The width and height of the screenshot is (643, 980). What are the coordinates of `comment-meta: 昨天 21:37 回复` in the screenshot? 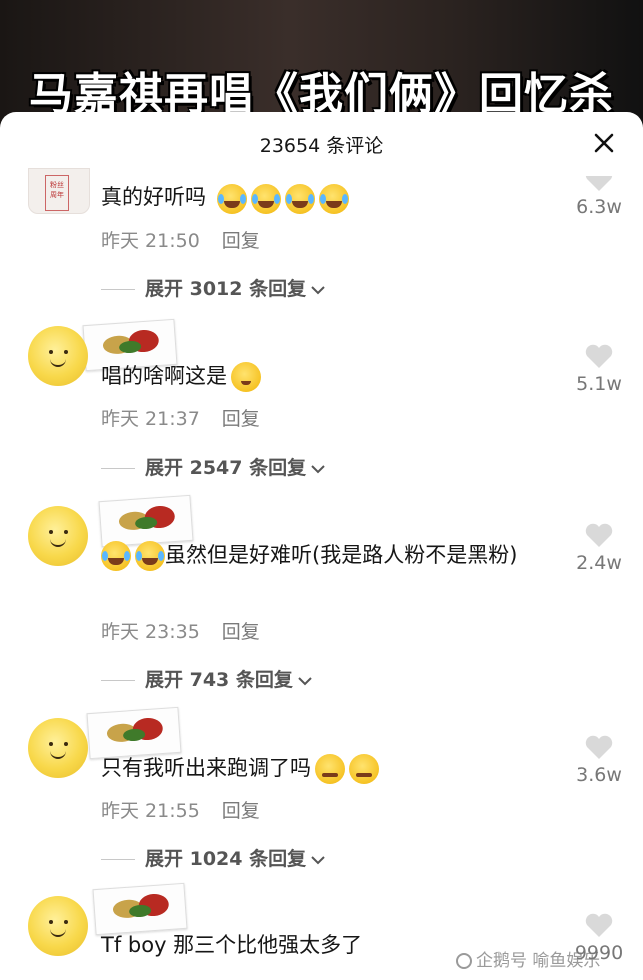 It's located at (180, 417).